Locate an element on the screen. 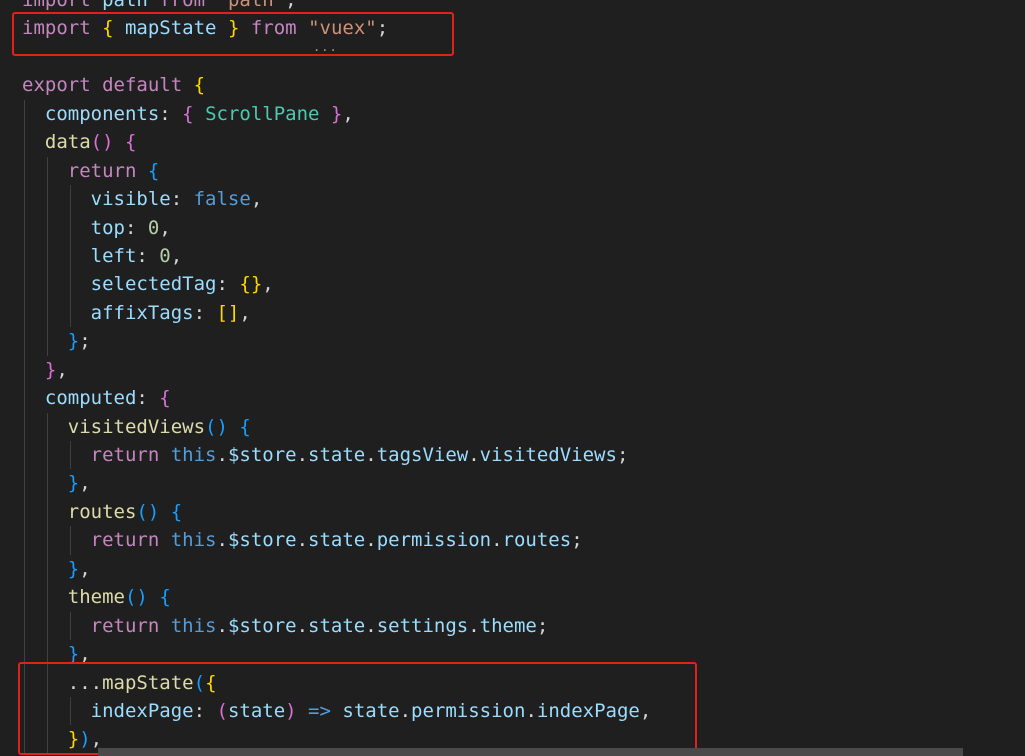 This screenshot has height=756, width=1025. code-line: ...mapState({ is located at coordinates (336, 682).